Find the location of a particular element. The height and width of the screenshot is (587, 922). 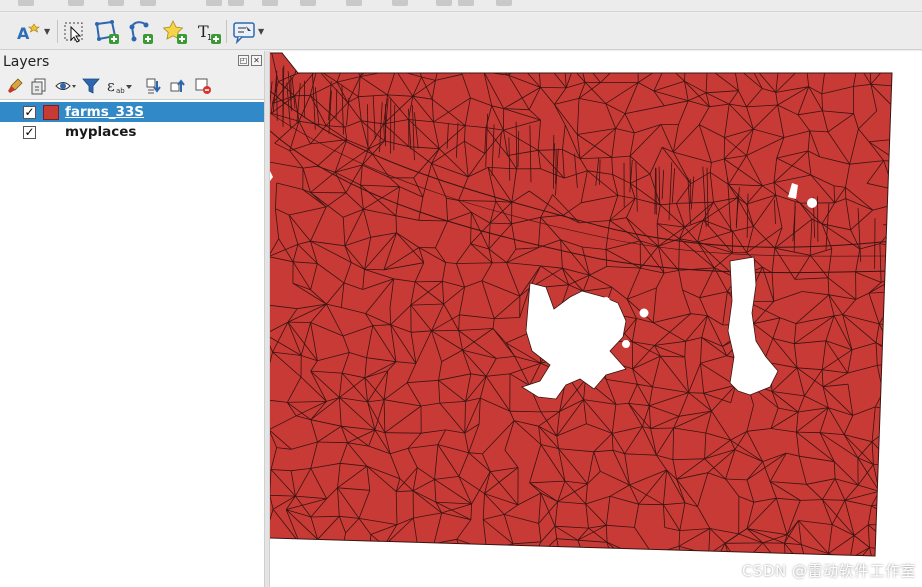

polygon-symbol-icon is located at coordinates (51, 112).